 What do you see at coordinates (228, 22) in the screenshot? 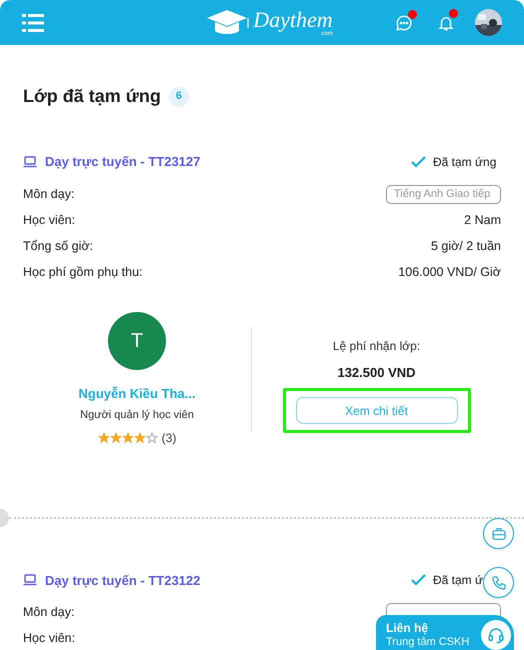
I see `graduation-cap-icon` at bounding box center [228, 22].